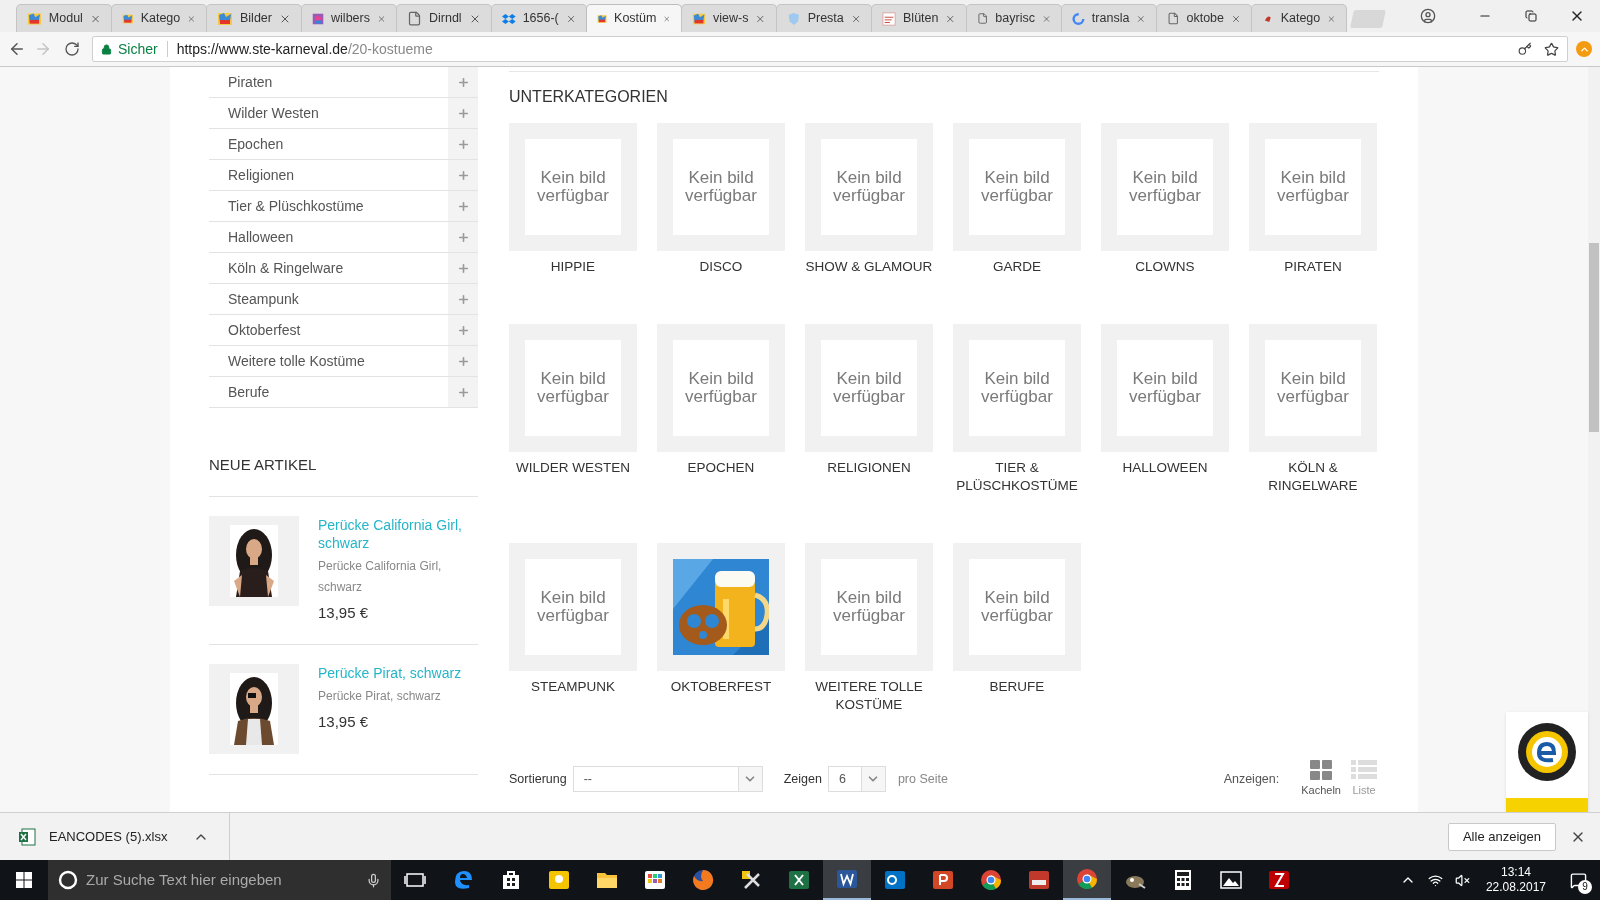 Image resolution: width=1600 pixels, height=900 pixels. I want to click on microphone-icon, so click(373, 880).